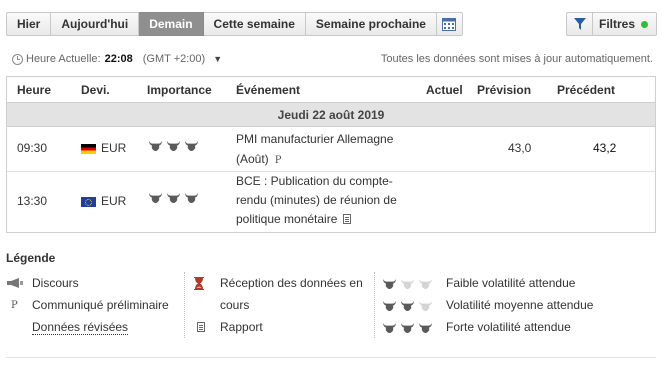  I want to click on event-line: rendu (minutes) de réunion de, so click(316, 200).